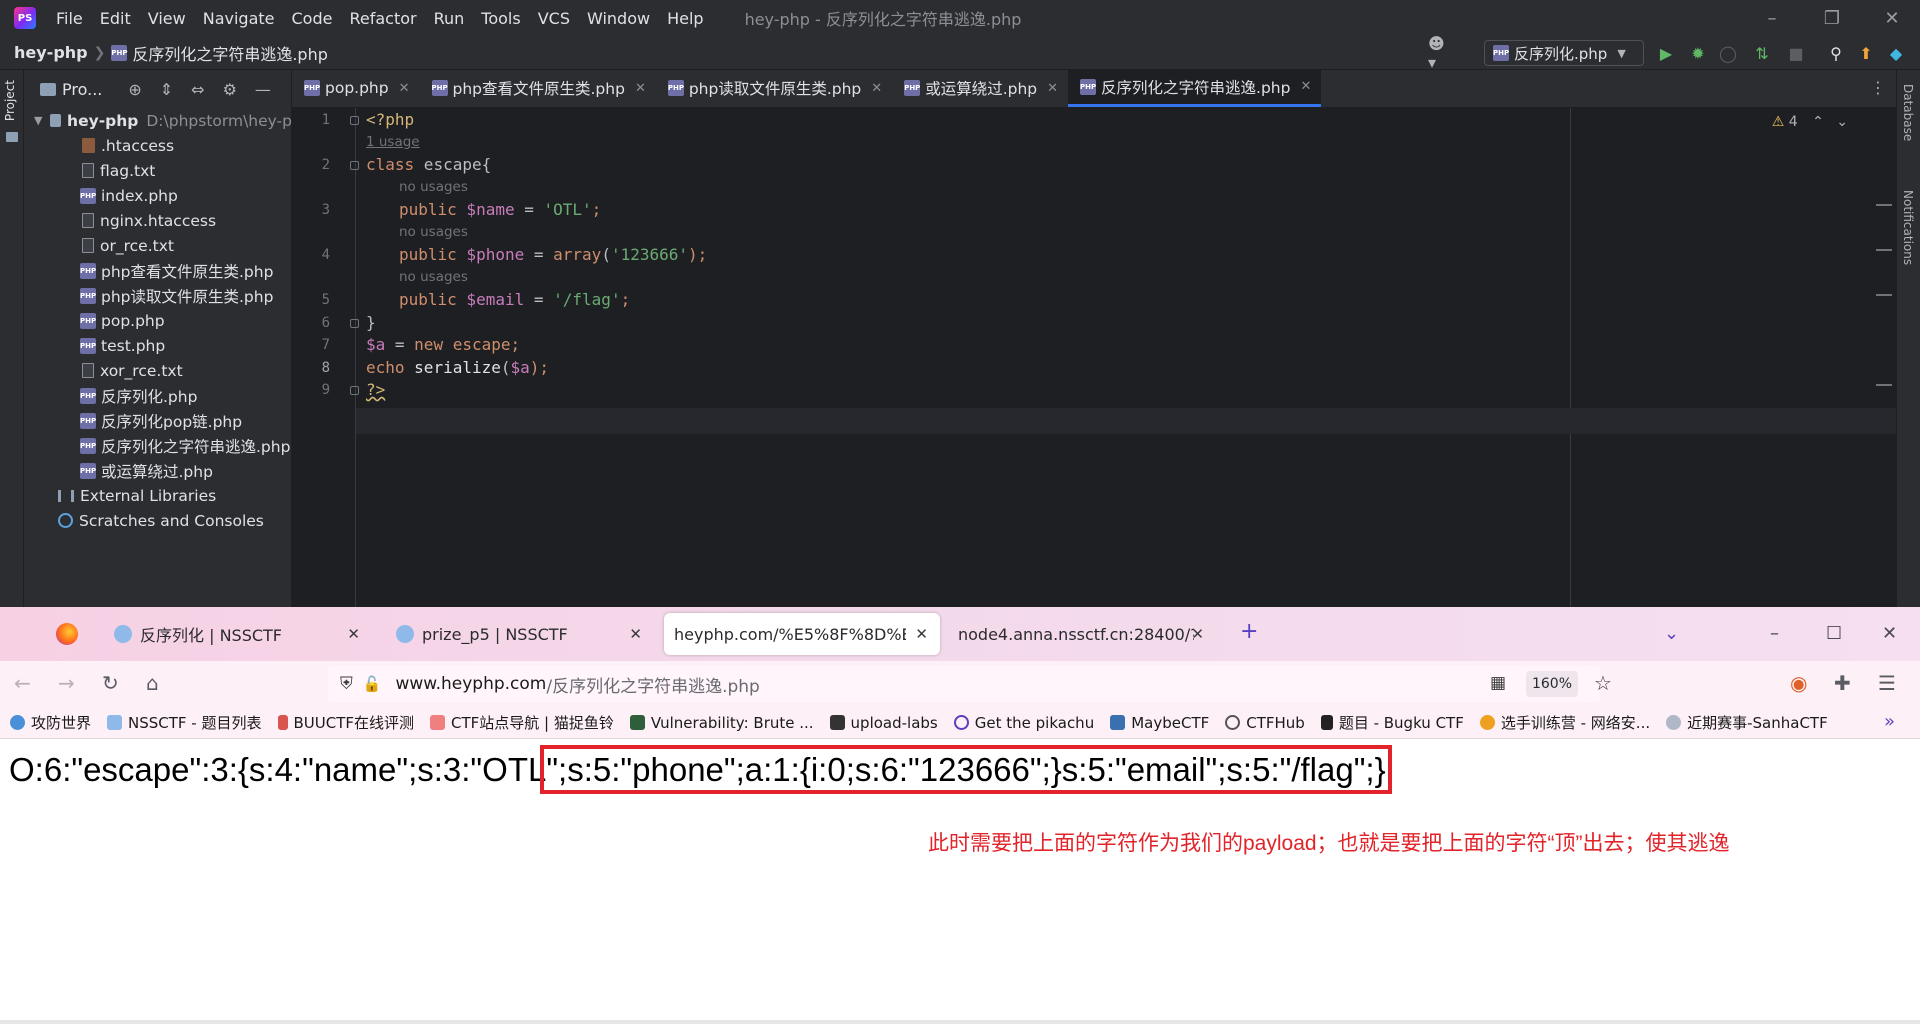 This screenshot has height=1024, width=1920. I want to click on tree-file-item: PHP index.php, so click(158, 195).